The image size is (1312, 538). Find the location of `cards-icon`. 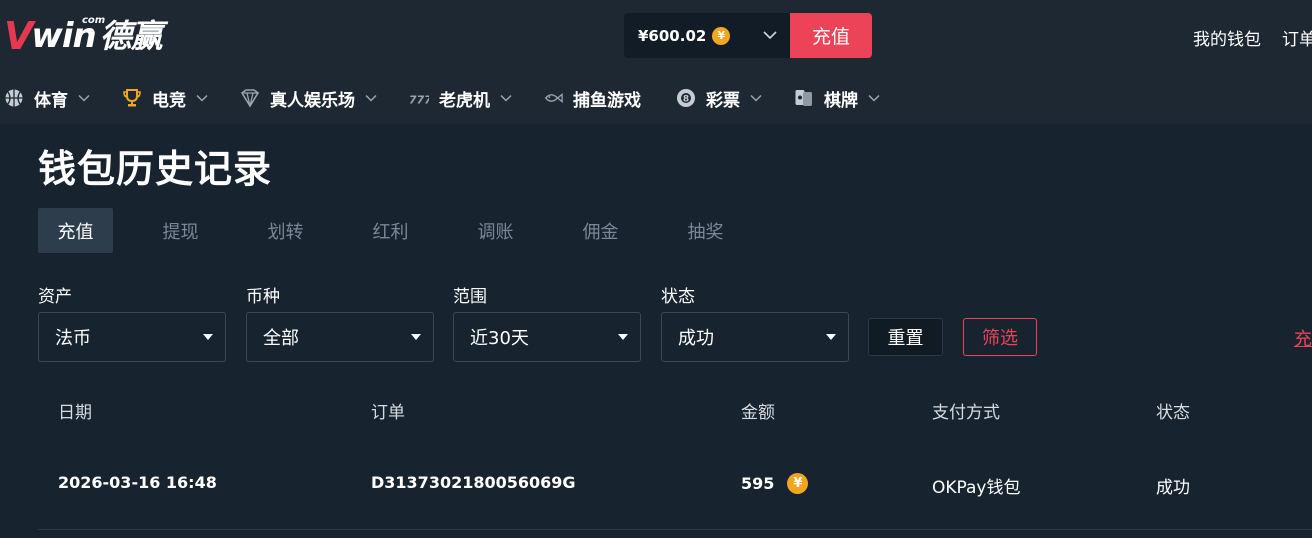

cards-icon is located at coordinates (804, 98).